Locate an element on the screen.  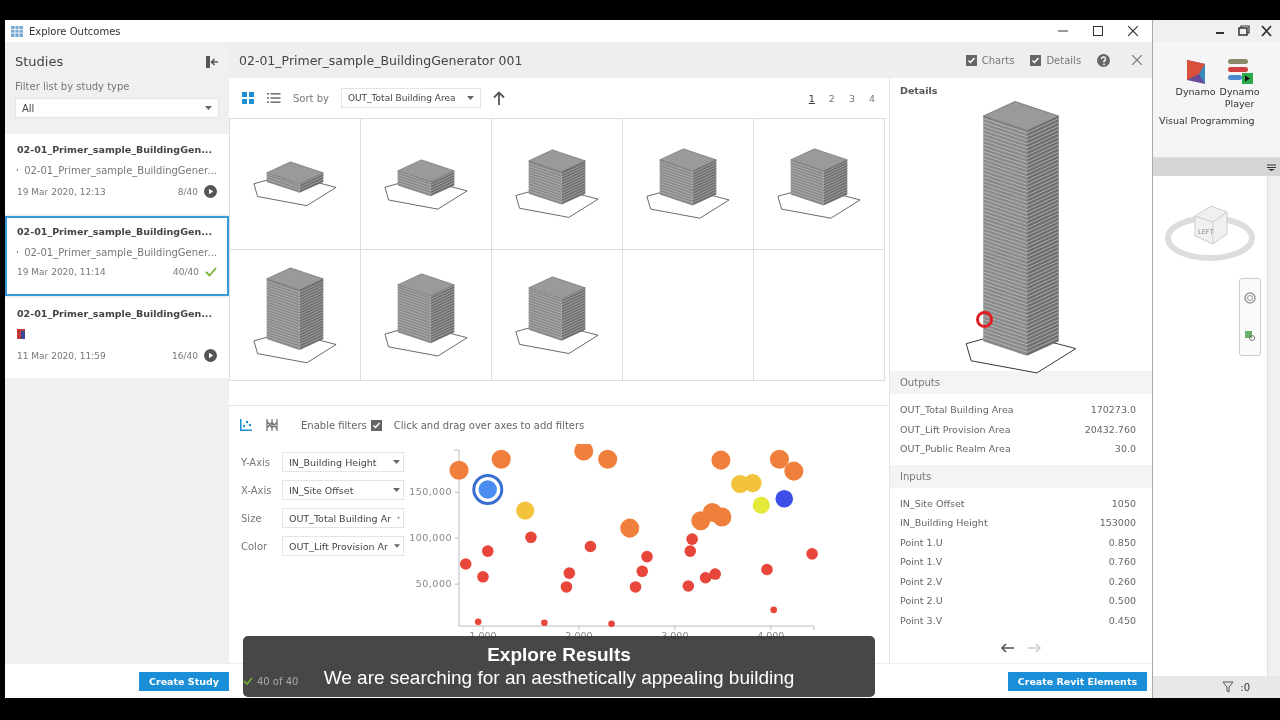
axis-dropdown: OUT_Total Building Ar is located at coordinates (342, 518).